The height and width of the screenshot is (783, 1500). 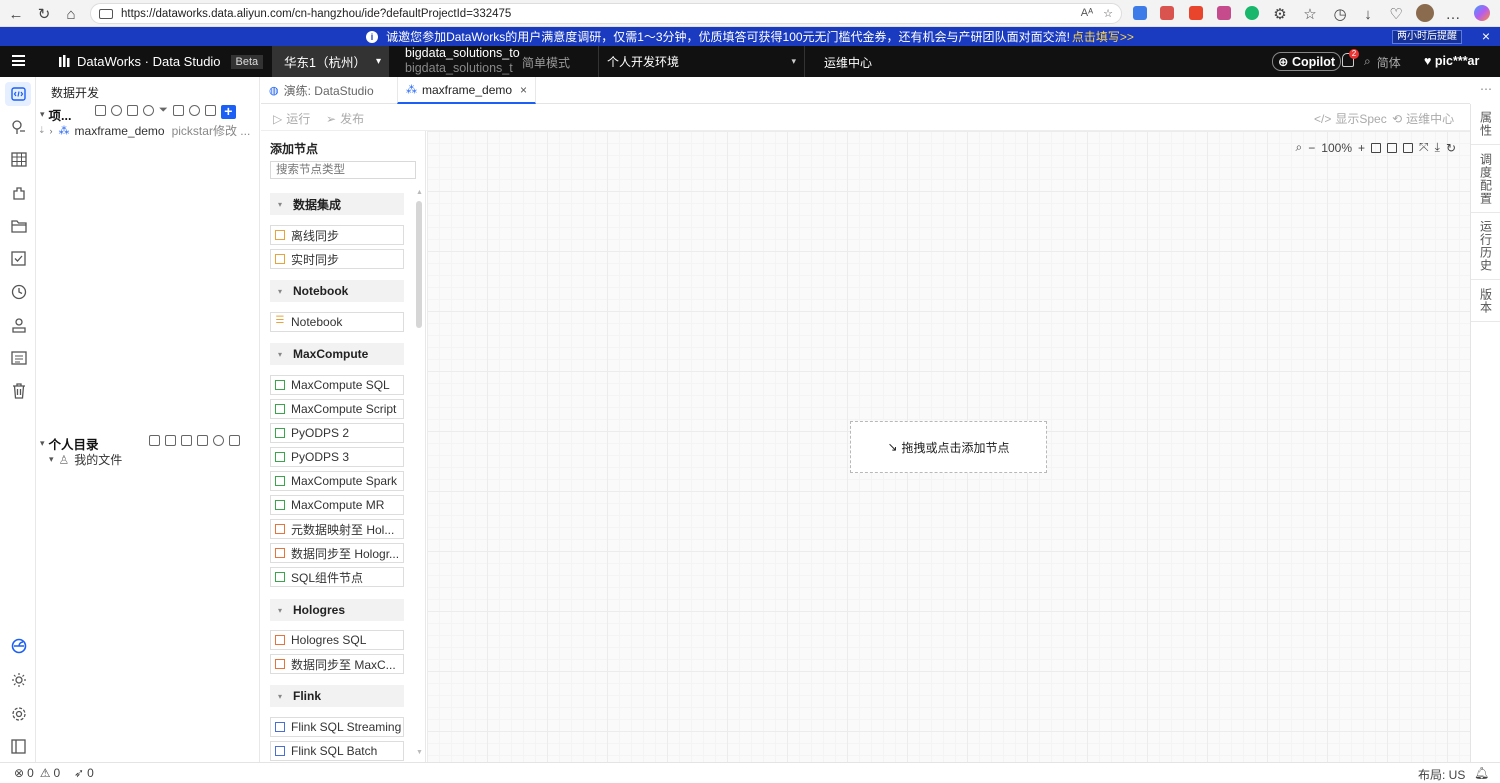 I want to click on close-banner-icon: ×, so click(x=1486, y=36).